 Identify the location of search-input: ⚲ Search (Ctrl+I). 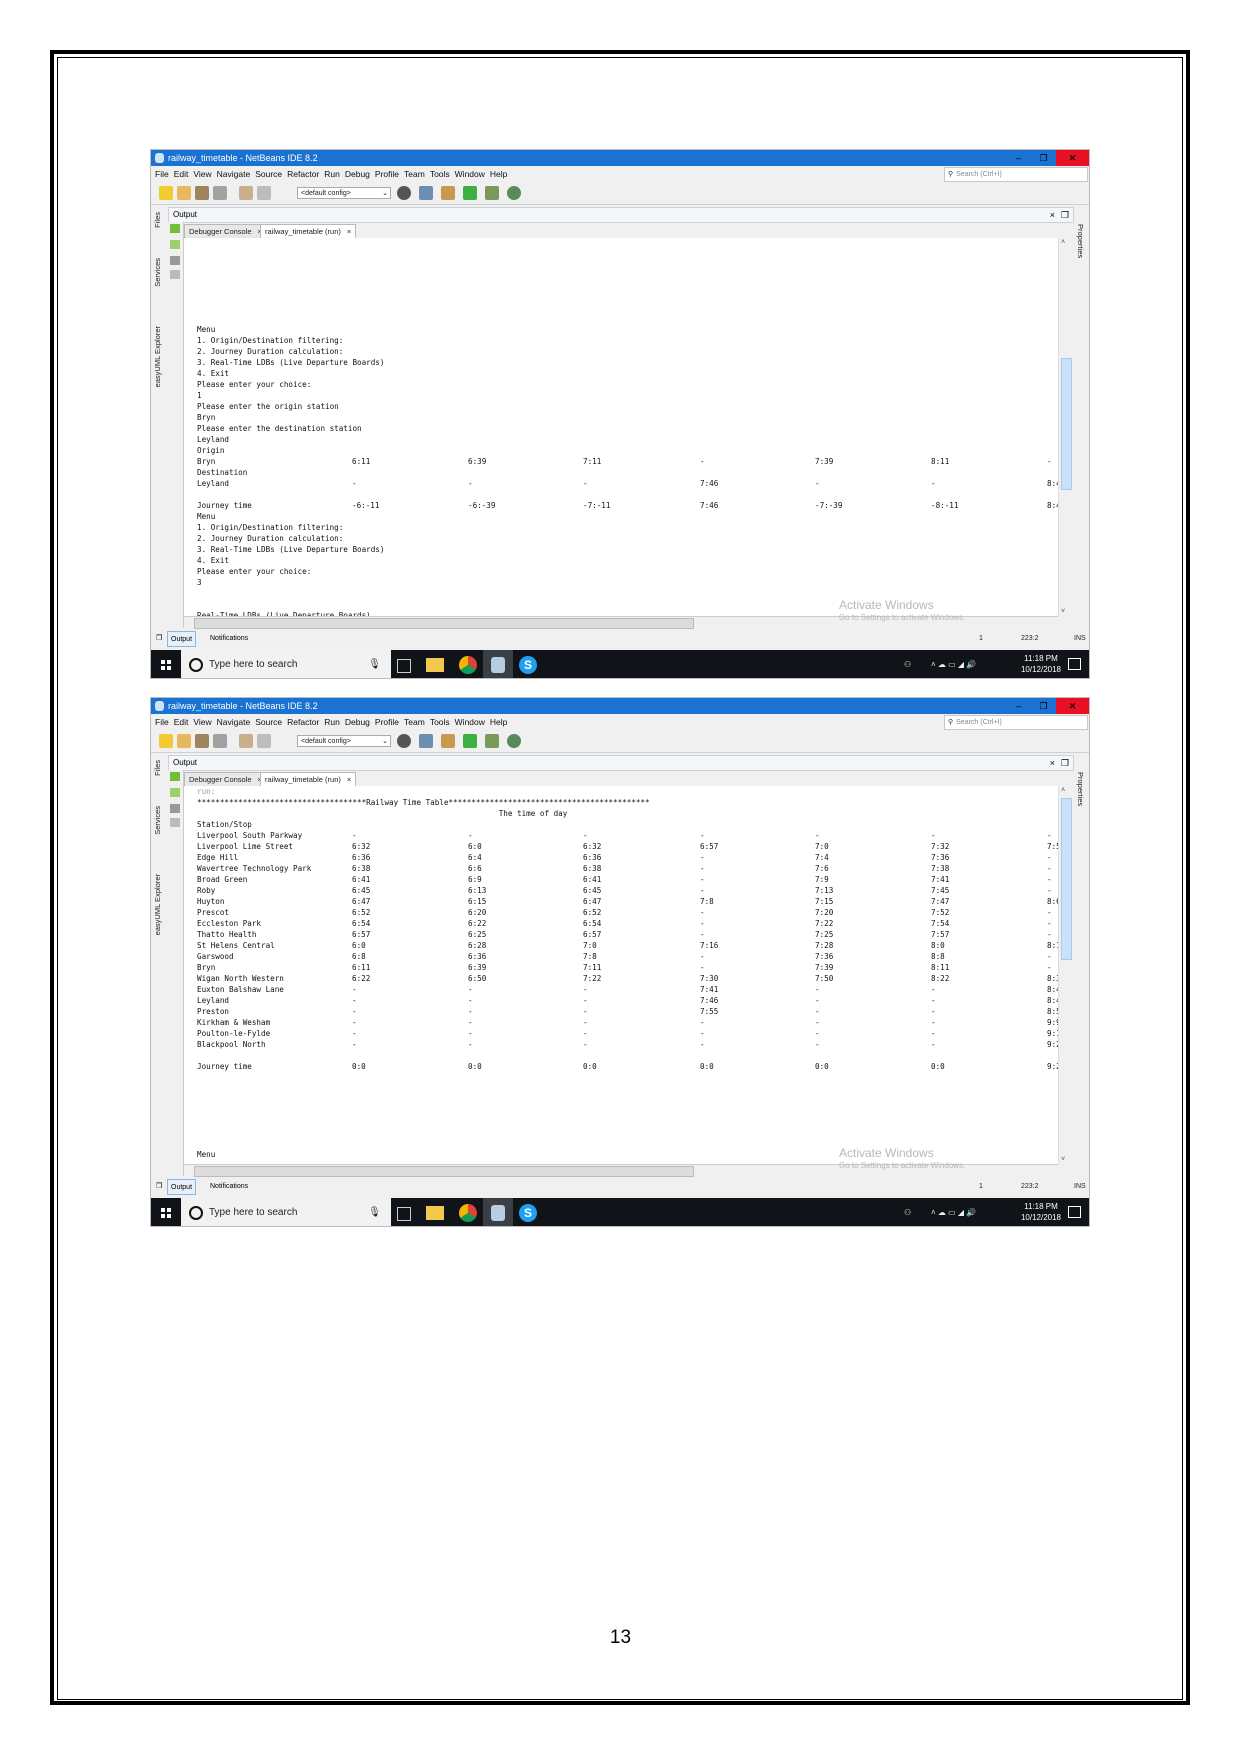
(1016, 174).